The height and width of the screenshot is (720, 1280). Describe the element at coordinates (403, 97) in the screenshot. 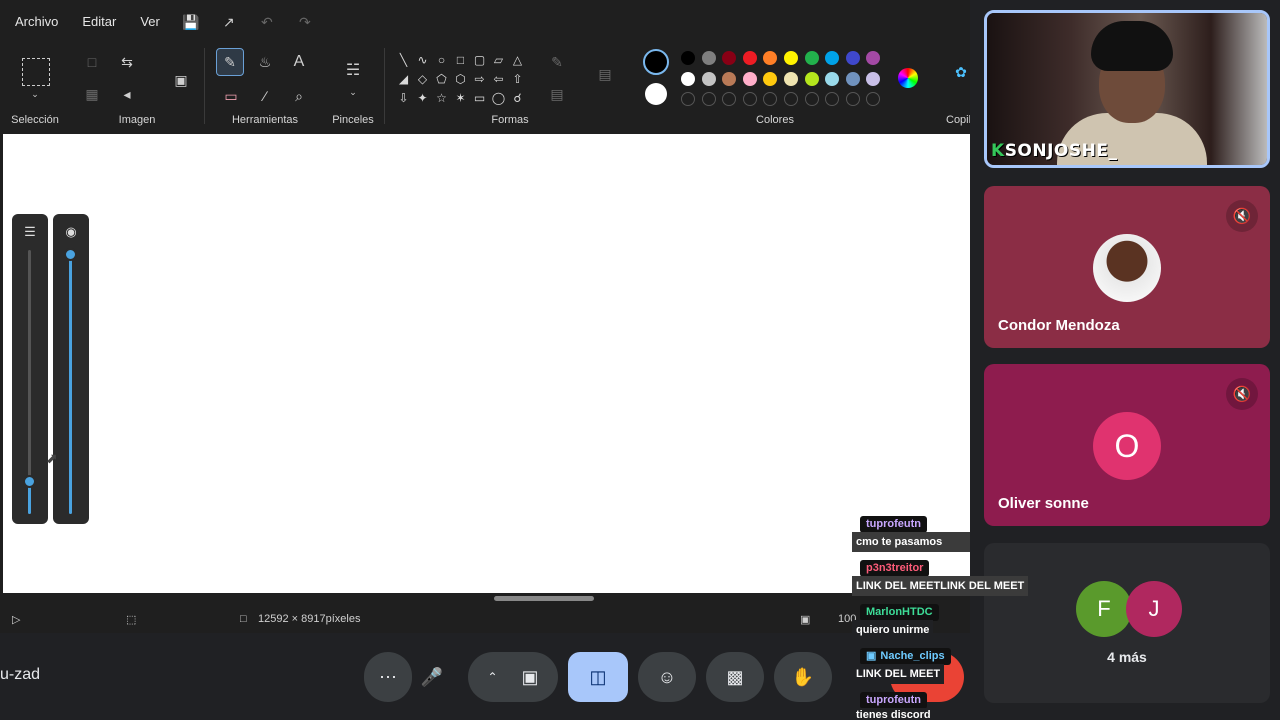

I see `down-arrow-shape-icon: ⇩` at that location.